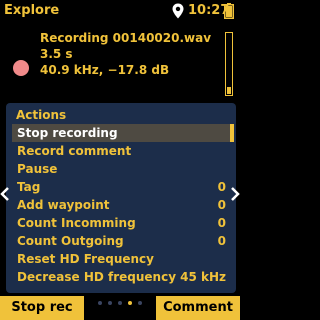 This screenshot has width=320, height=320. I want to click on menu-item-label: Reset HD Frequency, so click(85, 259).